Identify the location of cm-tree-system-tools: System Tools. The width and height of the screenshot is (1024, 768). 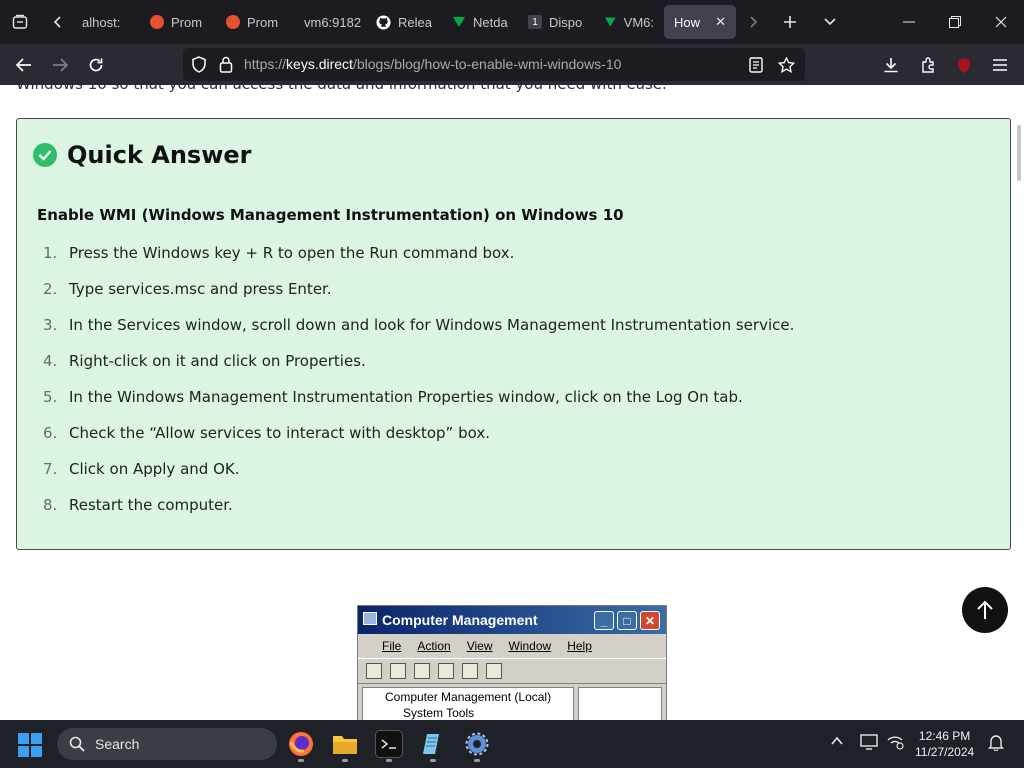
(439, 713).